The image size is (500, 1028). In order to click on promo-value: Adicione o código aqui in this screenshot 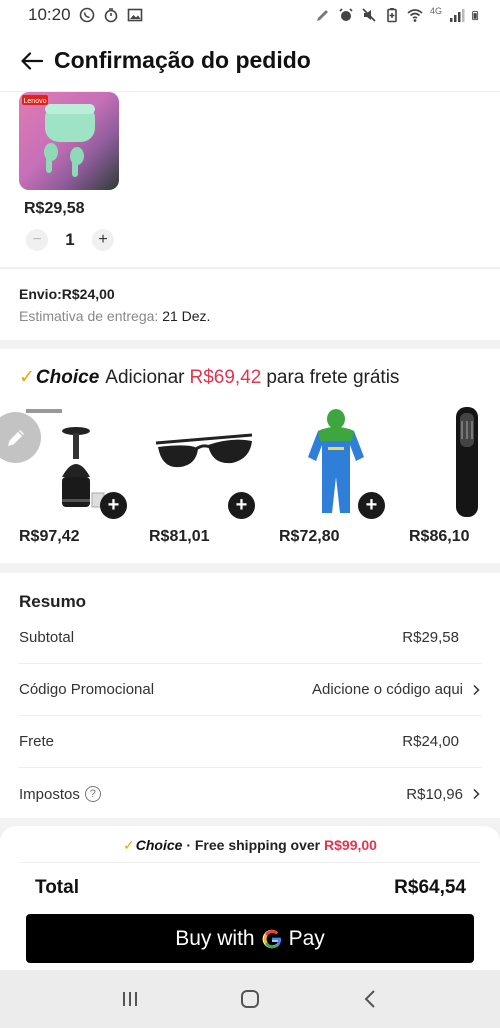, I will do `click(387, 689)`.